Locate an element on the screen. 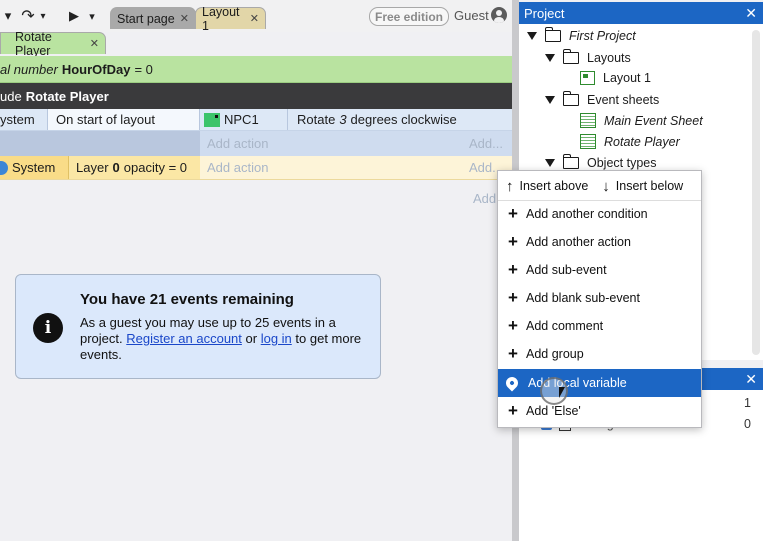  condition-text: Layer is located at coordinates (92, 167).